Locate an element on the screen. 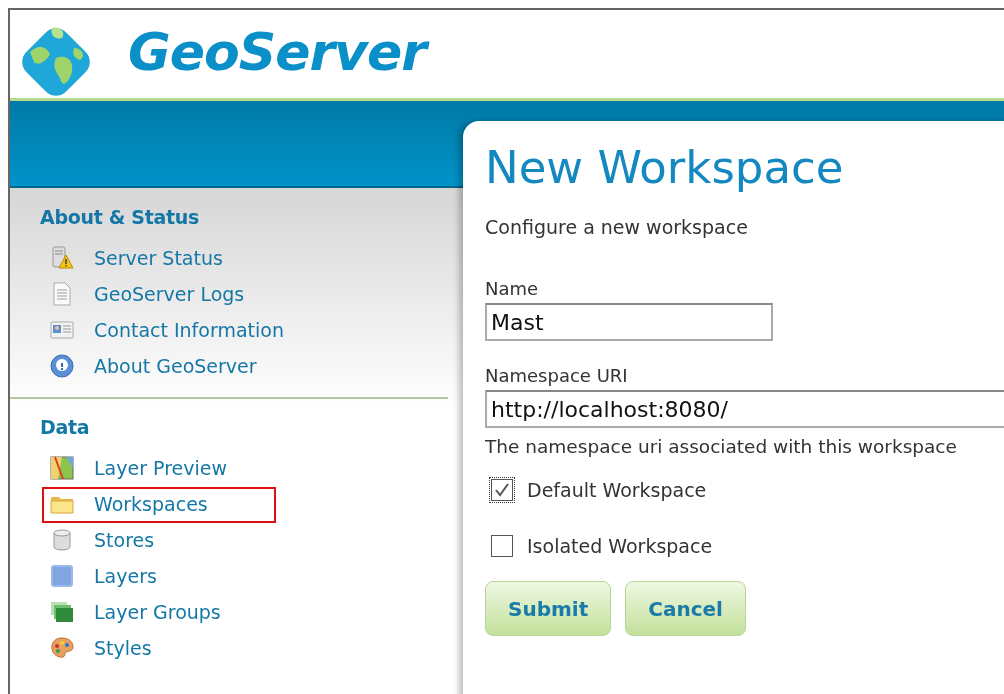 The height and width of the screenshot is (694, 1004). page-description: Configure a new workspace is located at coordinates (617, 227).